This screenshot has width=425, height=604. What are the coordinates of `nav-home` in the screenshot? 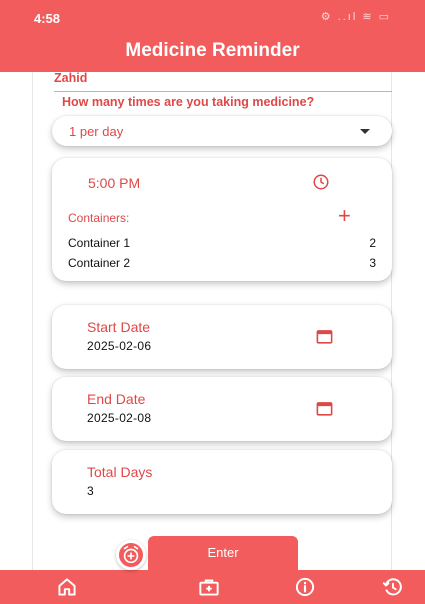 It's located at (67, 587).